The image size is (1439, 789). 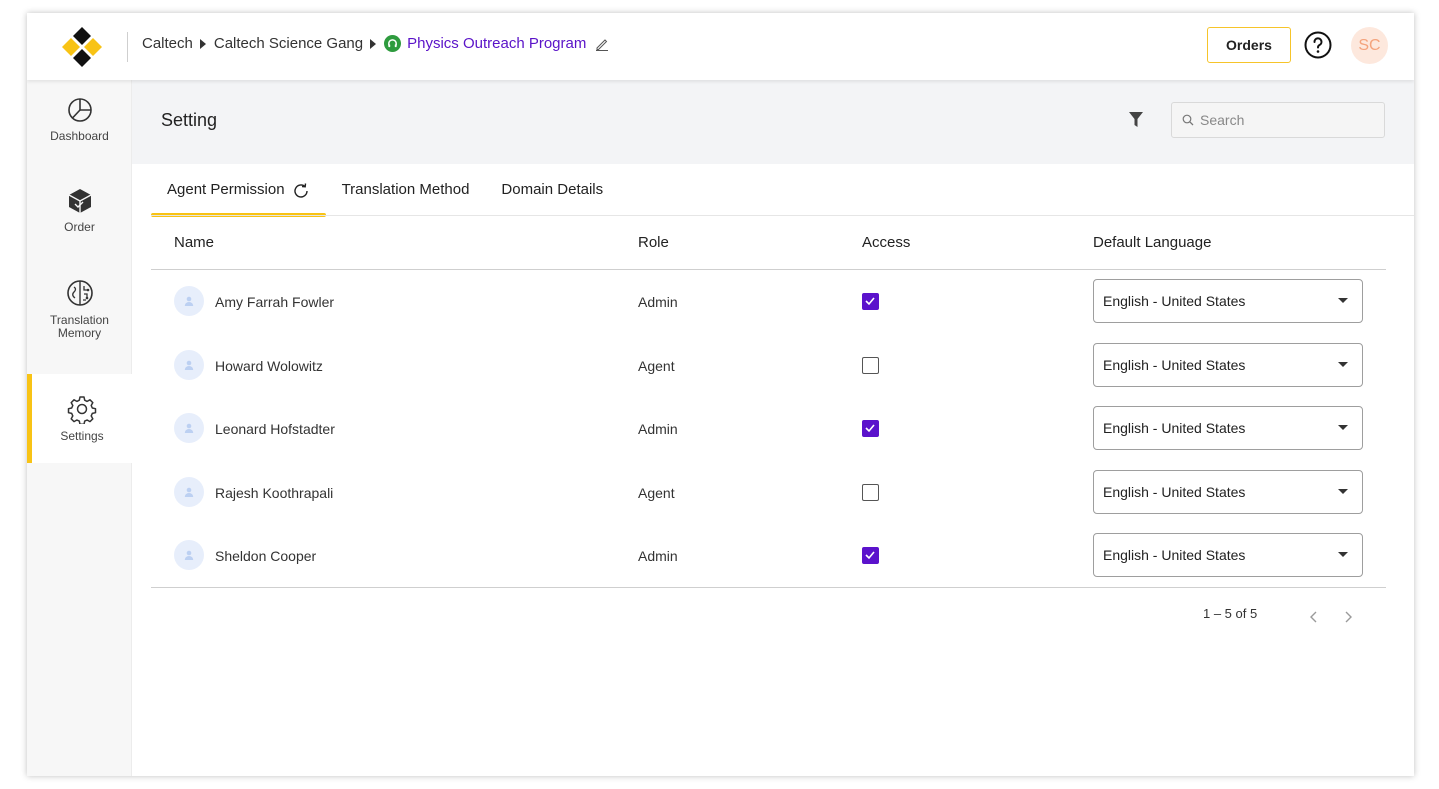 I want to click on headset-icon, so click(x=393, y=43).